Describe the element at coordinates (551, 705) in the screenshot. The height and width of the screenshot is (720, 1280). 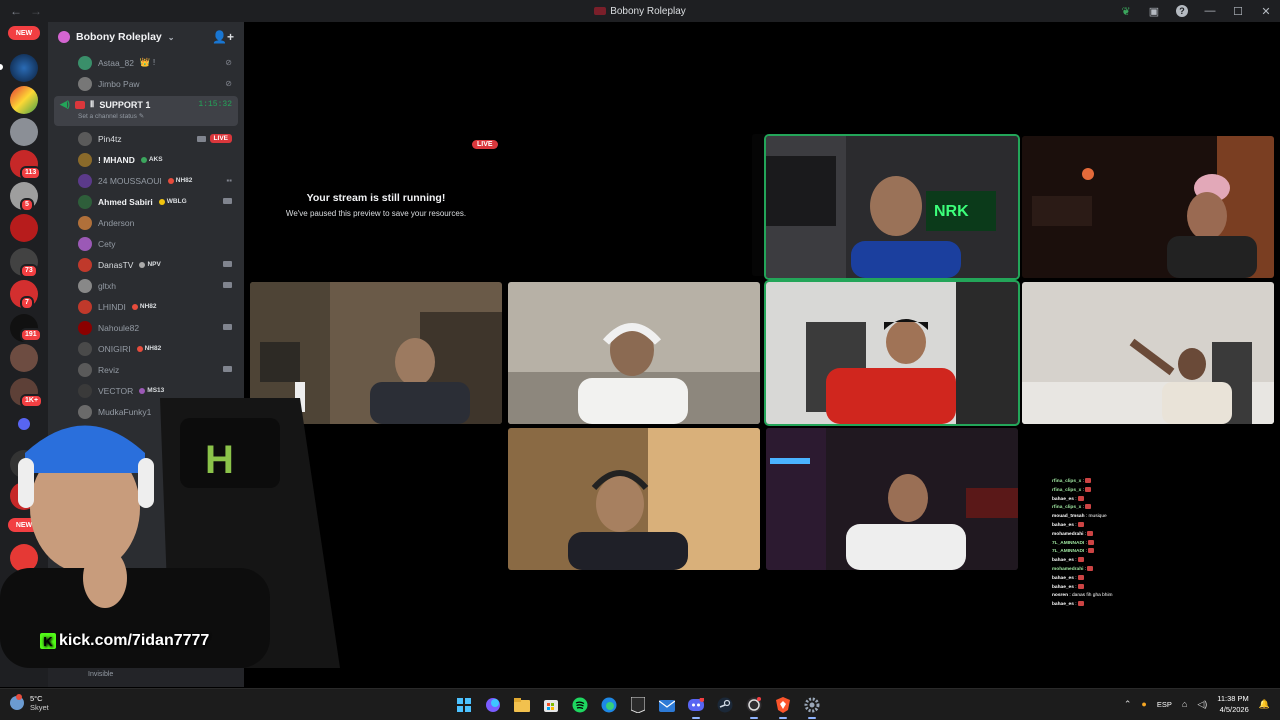
I see `store-icon` at that location.